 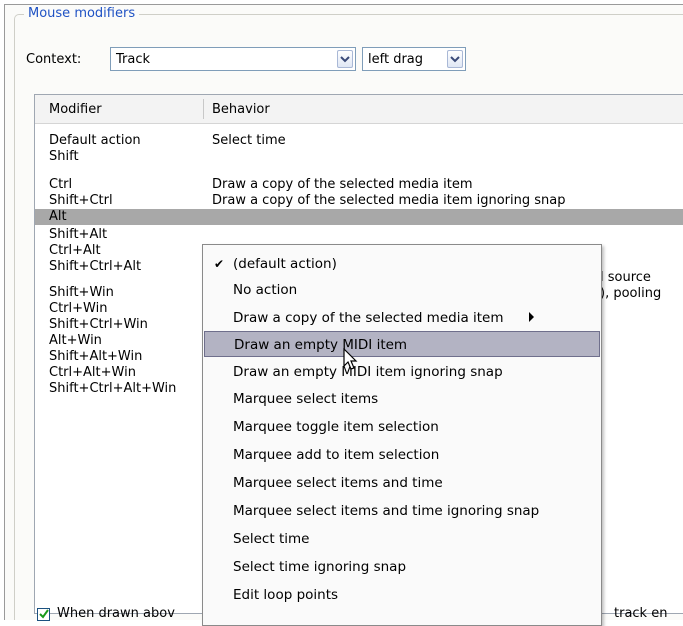 What do you see at coordinates (402, 264) in the screenshot?
I see `menu-item-default-action: ✔ (default action)` at bounding box center [402, 264].